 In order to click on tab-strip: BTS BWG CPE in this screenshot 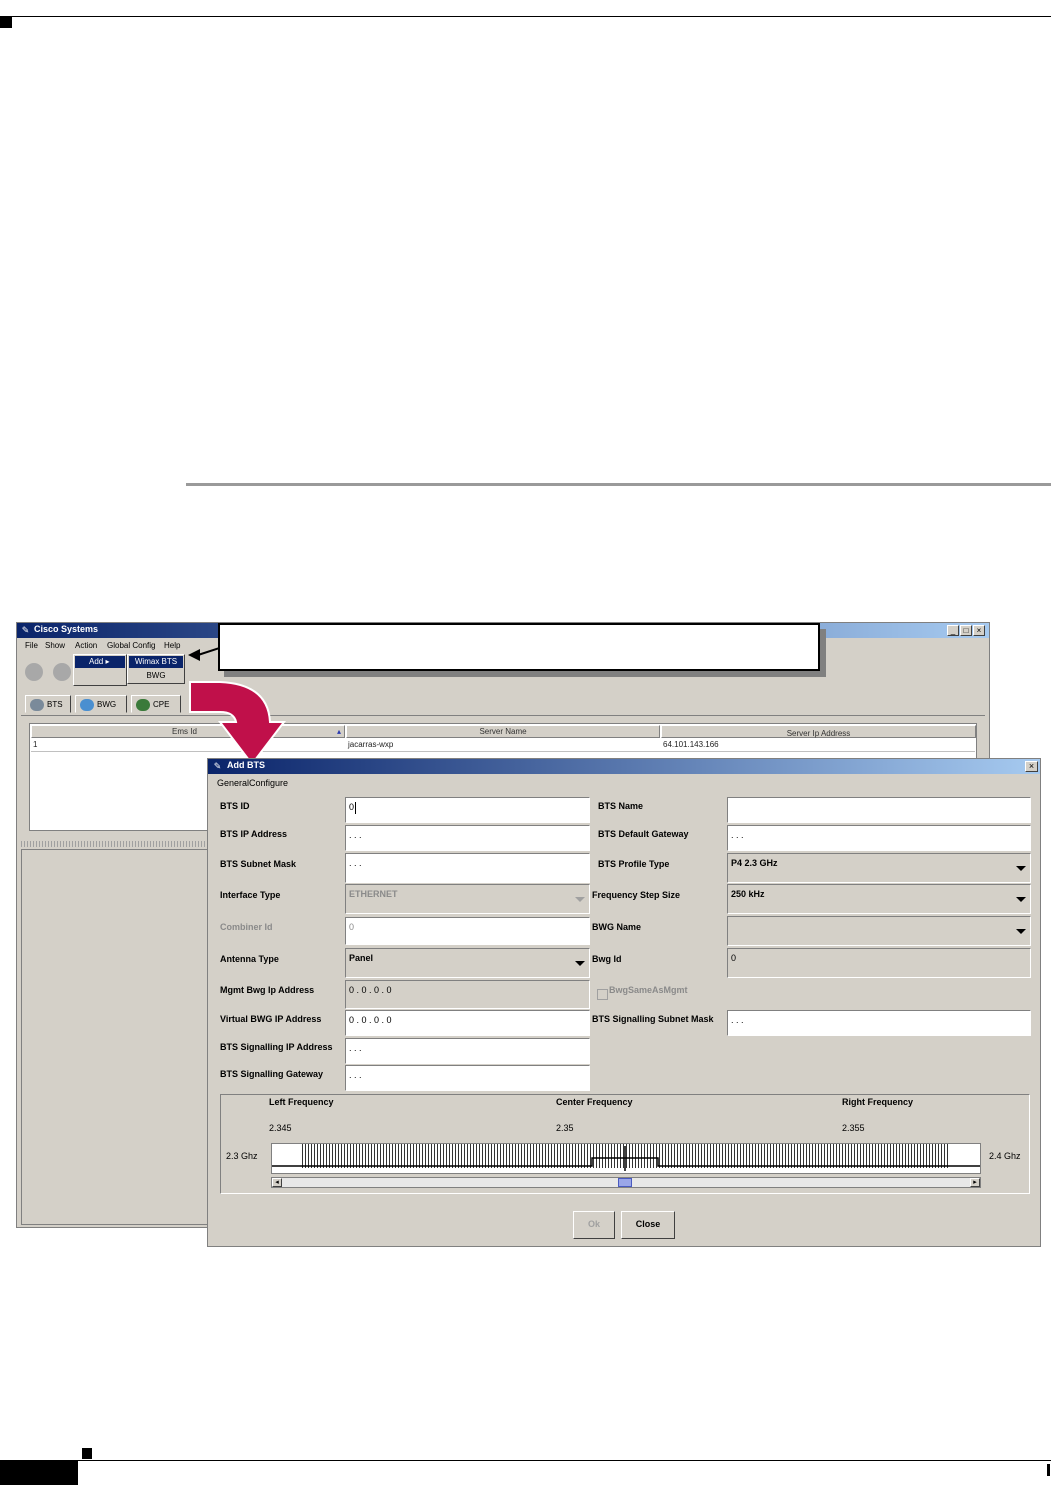, I will do `click(503, 704)`.